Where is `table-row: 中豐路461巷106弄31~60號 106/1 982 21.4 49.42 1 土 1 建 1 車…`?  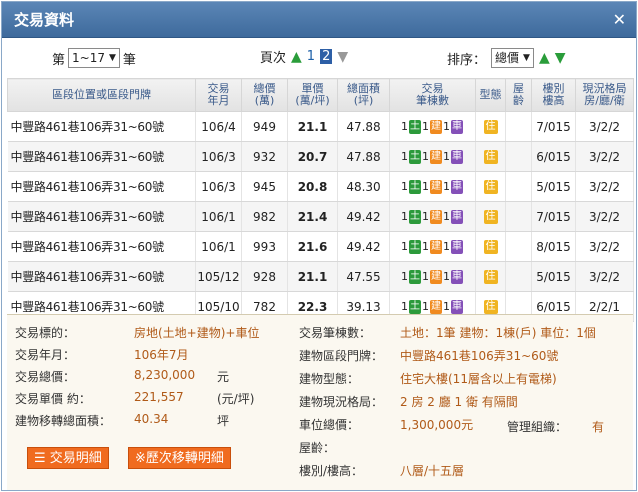
table-row: 中豐路461巷106弄31~60號 106/1 982 21.4 49.42 1 土 1 建 1 車… is located at coordinates (320, 216).